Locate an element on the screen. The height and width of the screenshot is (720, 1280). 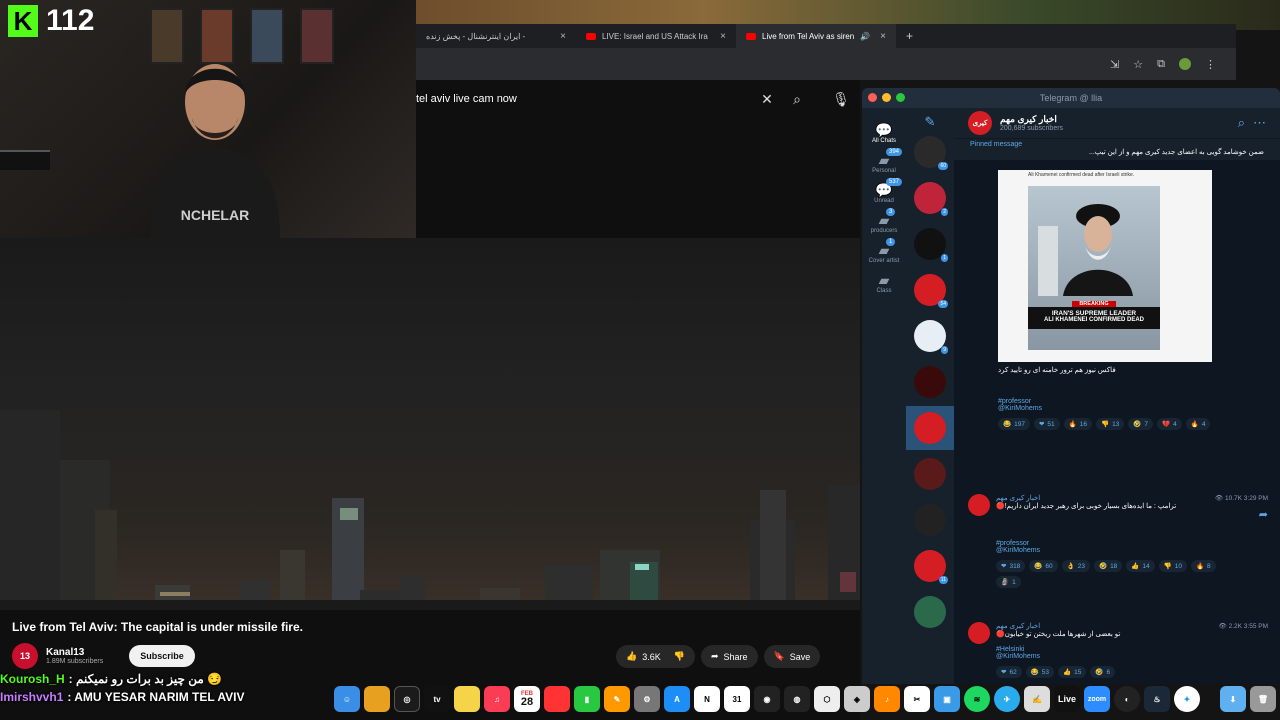
appletv-icon: tv is located at coordinates (437, 699).